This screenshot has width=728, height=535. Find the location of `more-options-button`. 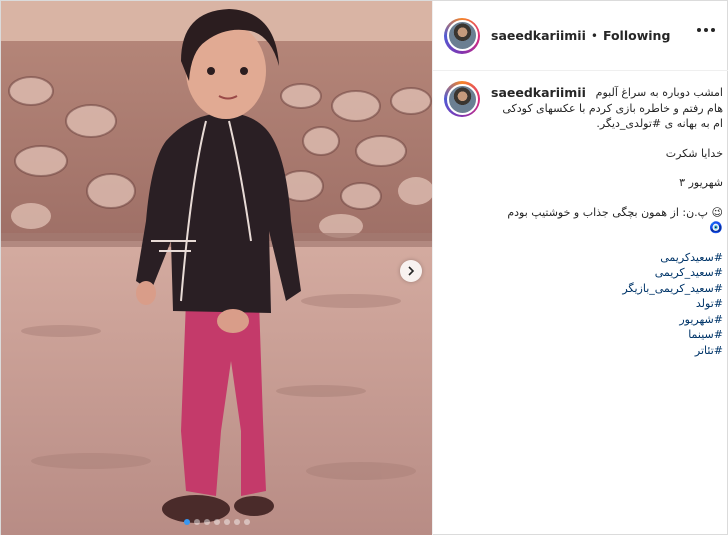

more-options-button is located at coordinates (706, 30).